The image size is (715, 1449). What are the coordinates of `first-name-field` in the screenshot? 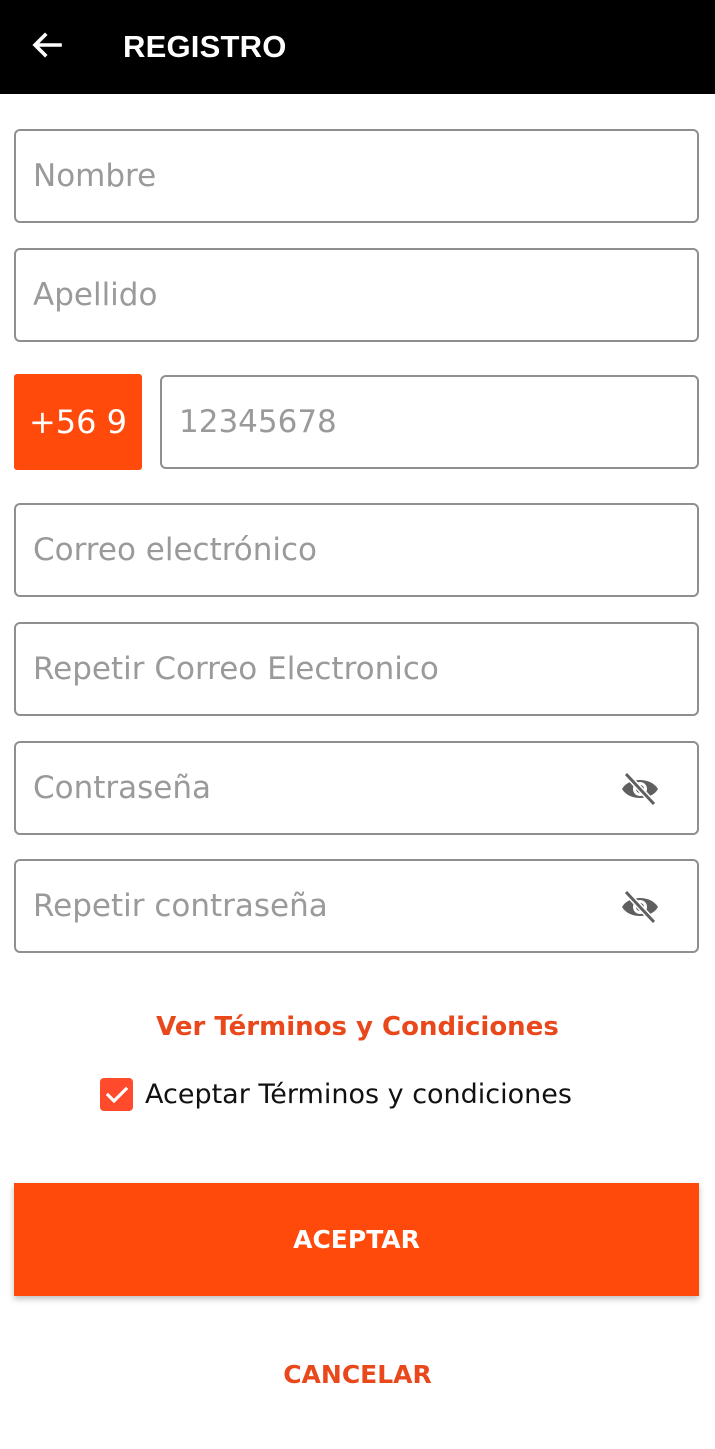 It's located at (356, 176).